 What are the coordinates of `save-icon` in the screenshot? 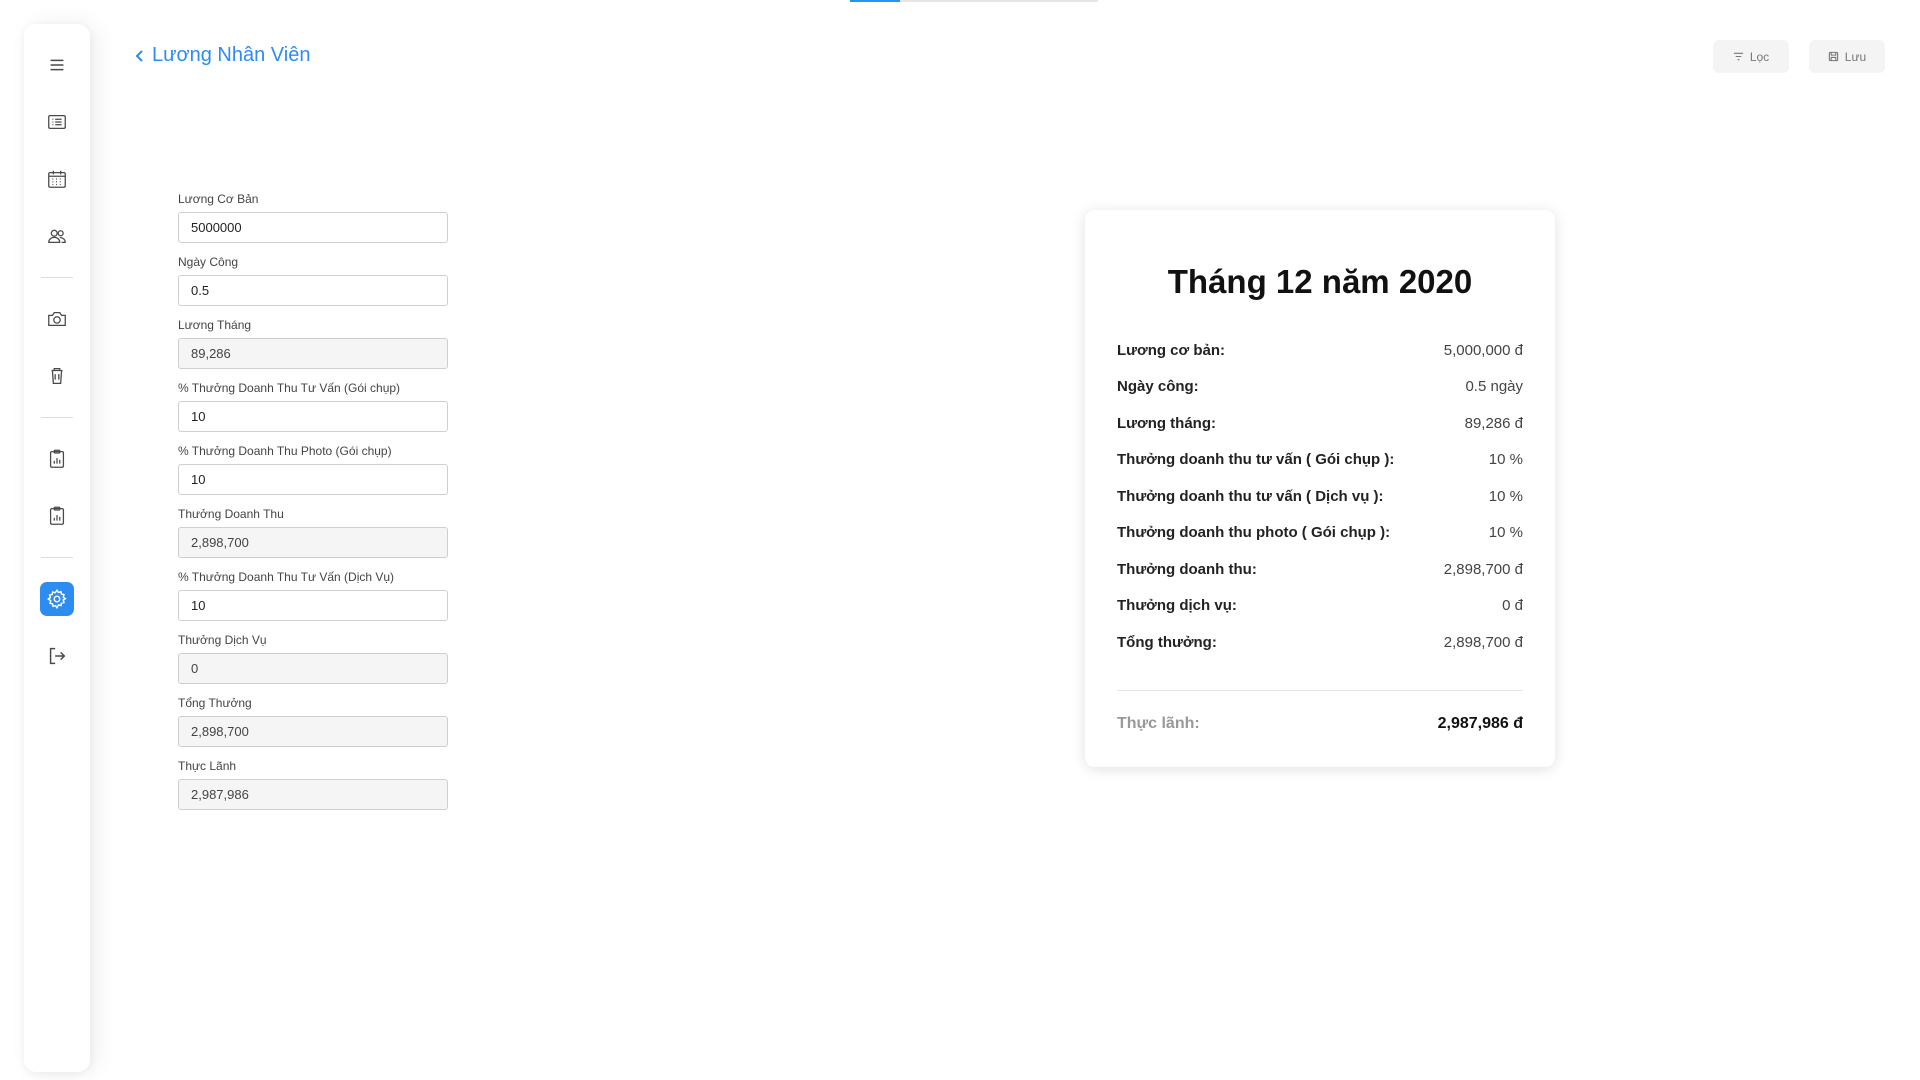 It's located at (1833, 56).